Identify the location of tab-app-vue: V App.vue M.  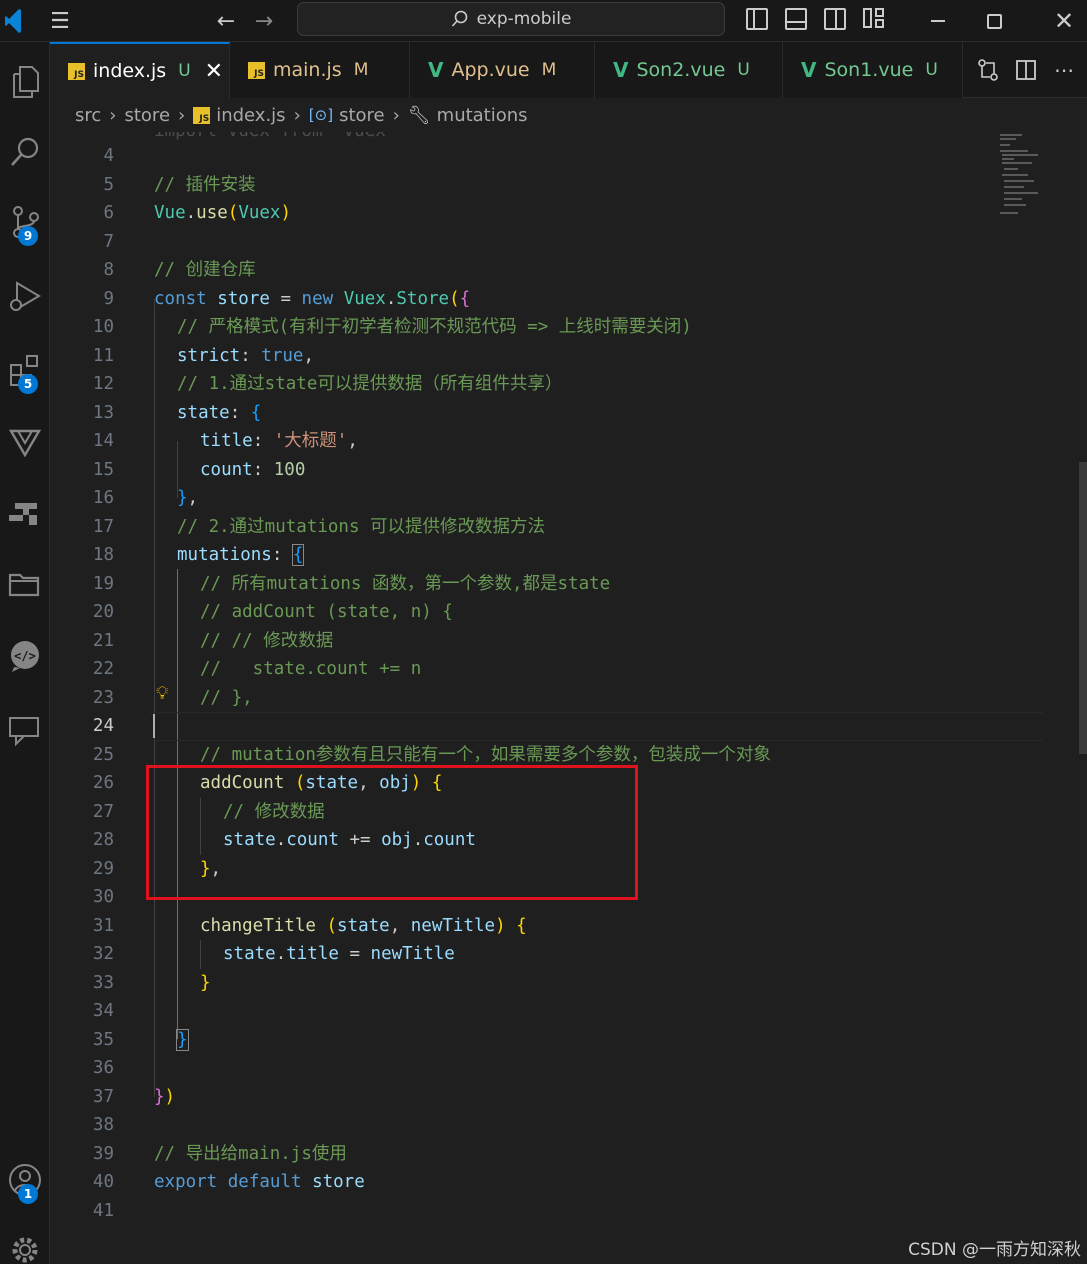
(502, 70).